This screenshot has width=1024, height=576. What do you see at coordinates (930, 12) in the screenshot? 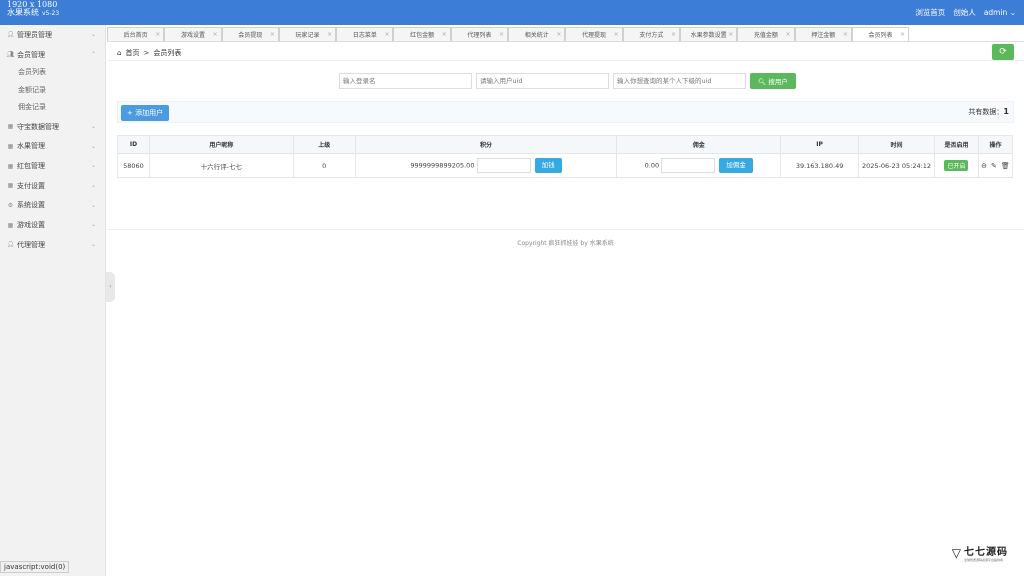
I see `browse-home-link: 浏览首页` at bounding box center [930, 12].